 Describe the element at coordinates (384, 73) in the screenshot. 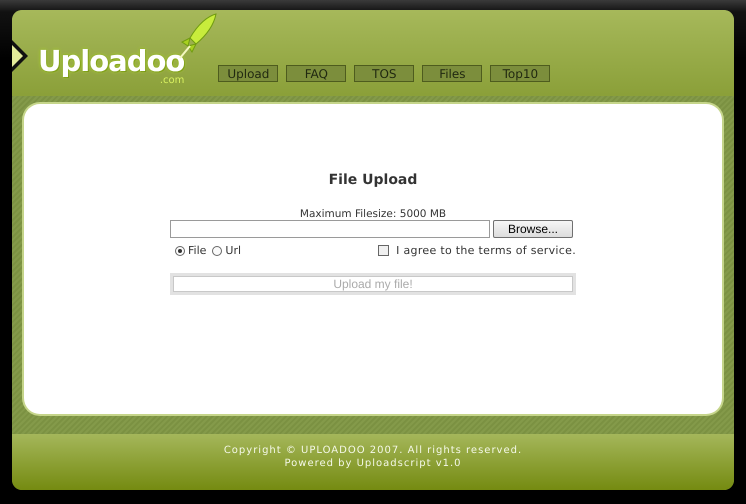

I see `nav-button: TOS` at that location.